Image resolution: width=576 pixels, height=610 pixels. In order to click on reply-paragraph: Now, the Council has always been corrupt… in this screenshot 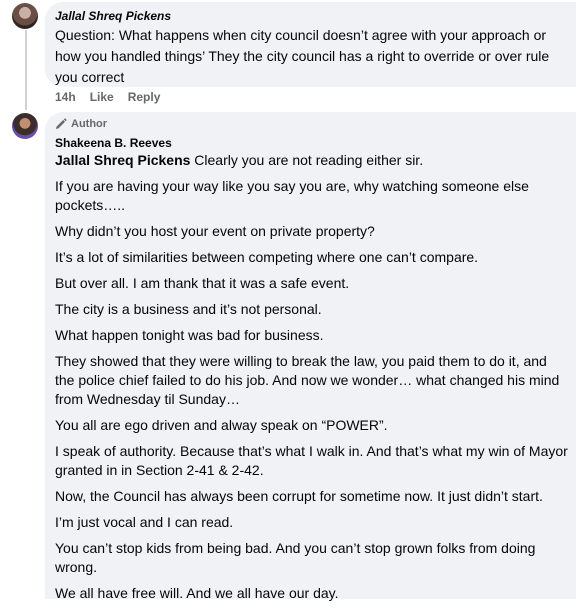, I will do `click(299, 496)`.